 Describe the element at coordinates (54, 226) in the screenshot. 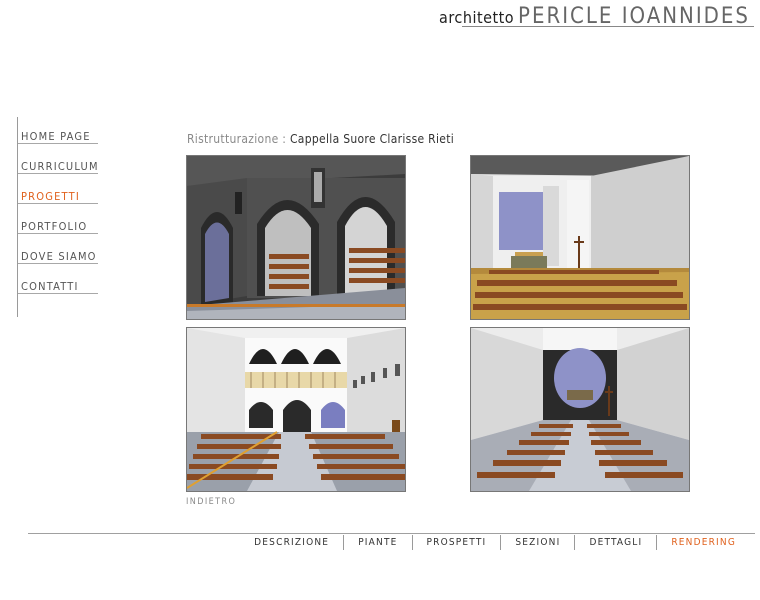

I see `nav-item-label: PORTFOLIO` at that location.